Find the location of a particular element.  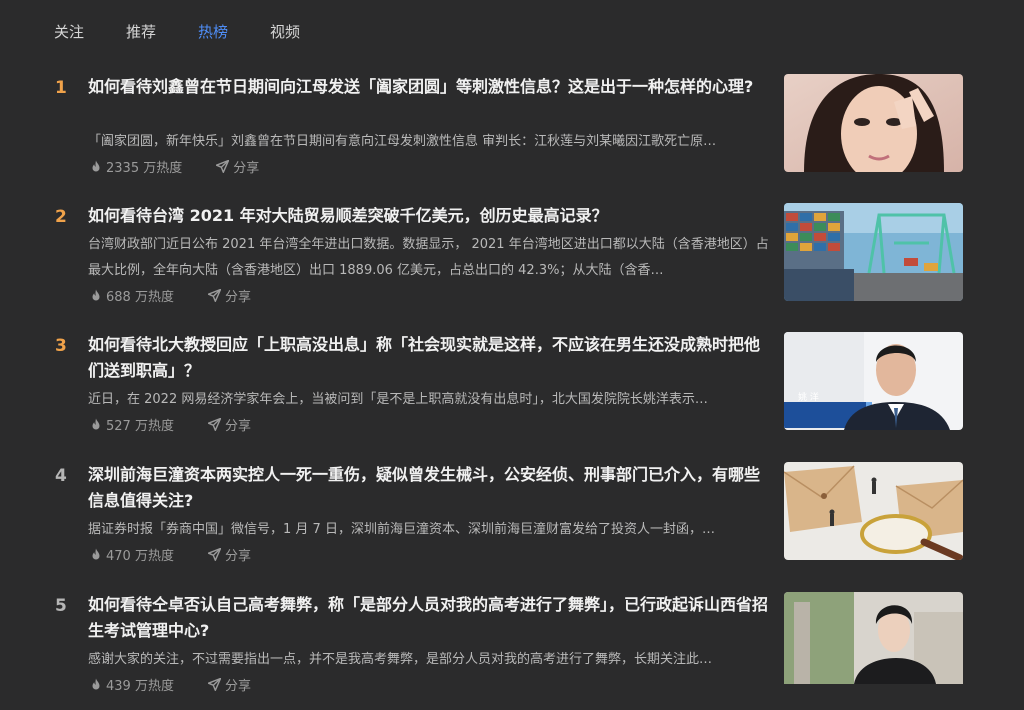

item-meta: 470 万热度 分享 is located at coordinates (187, 554).